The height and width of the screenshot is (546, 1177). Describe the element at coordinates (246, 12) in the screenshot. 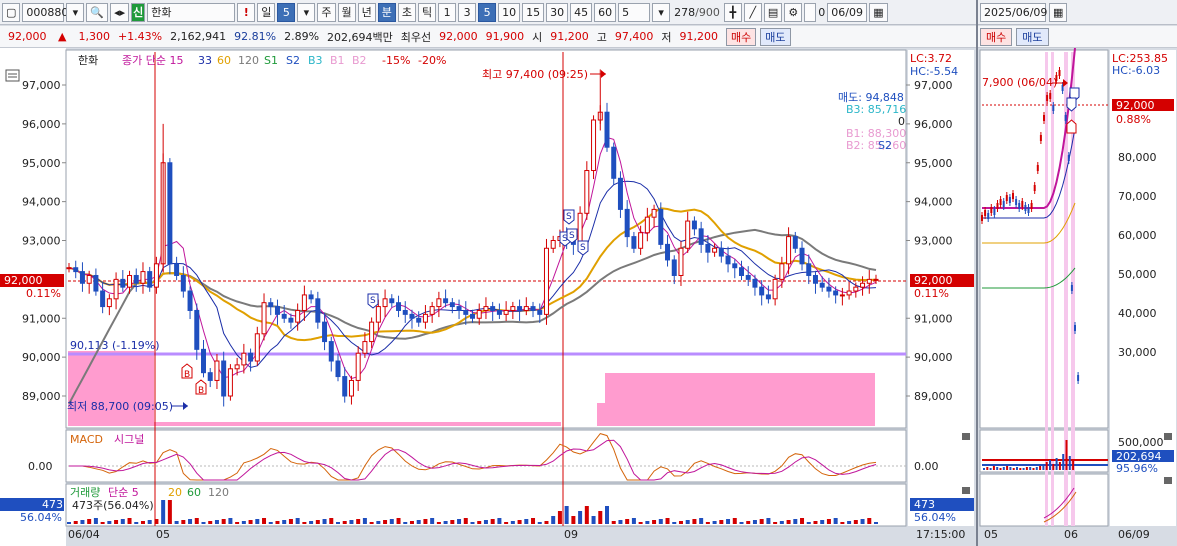

I see `alert-button: !` at that location.